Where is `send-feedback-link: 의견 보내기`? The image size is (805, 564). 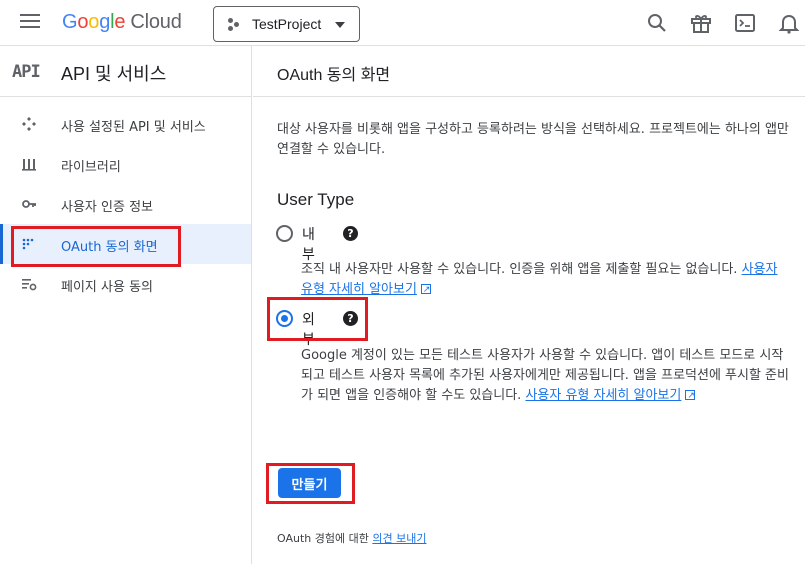
send-feedback-link: 의견 보내기 is located at coordinates (399, 538).